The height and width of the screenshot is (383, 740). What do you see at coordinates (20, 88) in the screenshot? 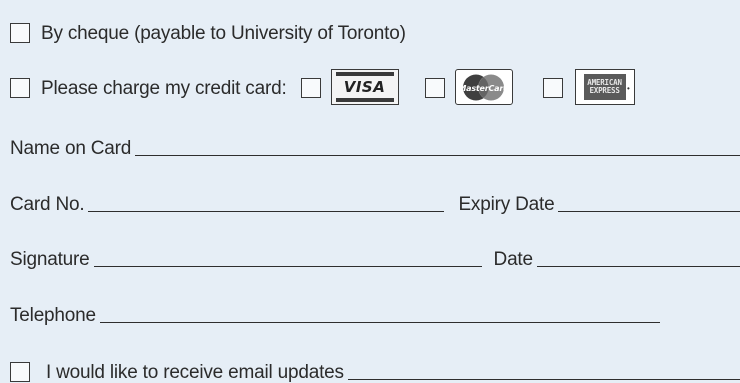
I see `credit-card-checkbox` at bounding box center [20, 88].